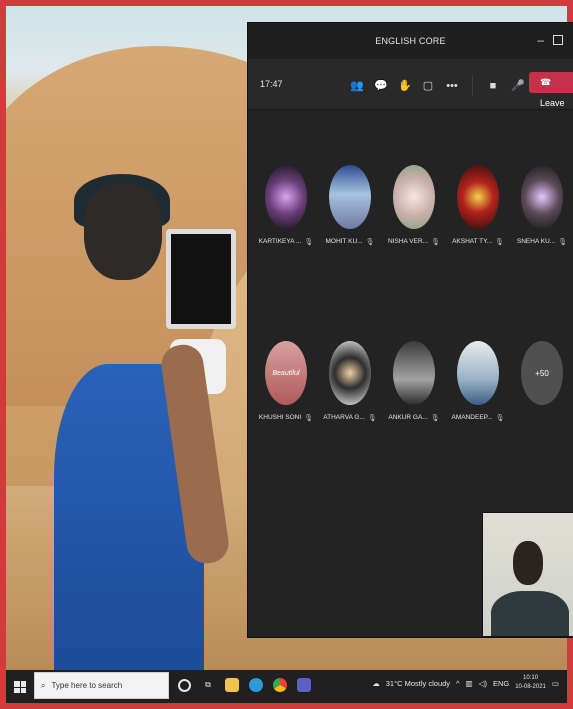 This screenshot has width=573, height=709. I want to click on participant-tile: KARTIKEYA ... 🎙, so click(286, 205).